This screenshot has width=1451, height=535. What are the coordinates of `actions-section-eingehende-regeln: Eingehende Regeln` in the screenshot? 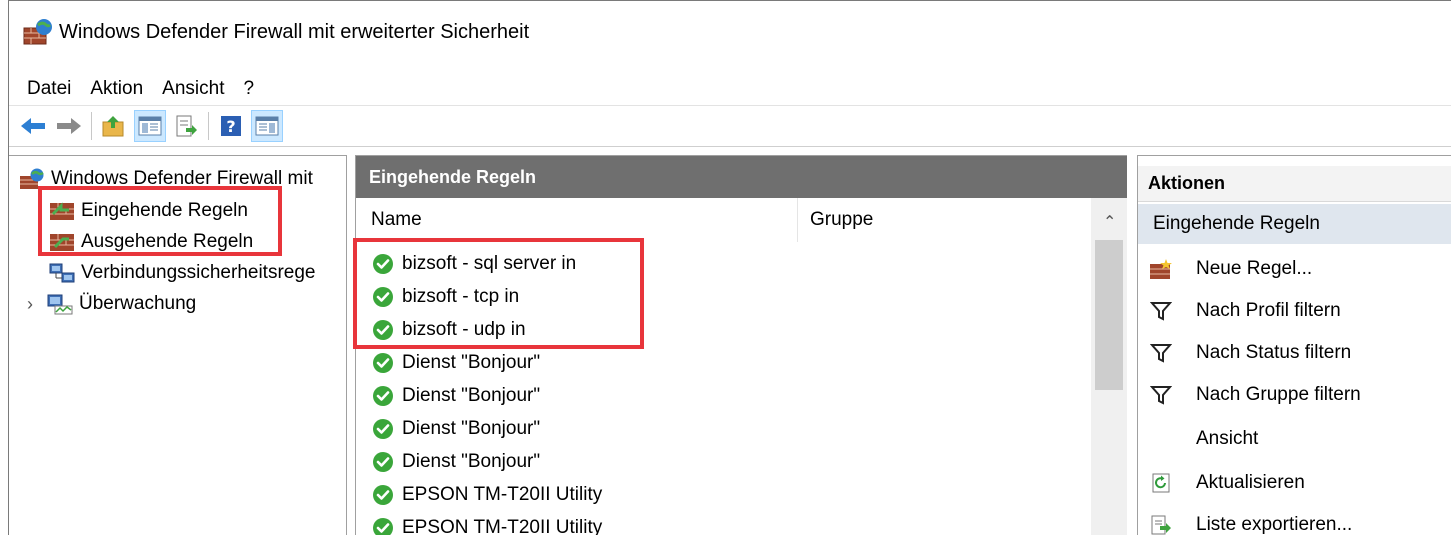 It's located at (1294, 224).